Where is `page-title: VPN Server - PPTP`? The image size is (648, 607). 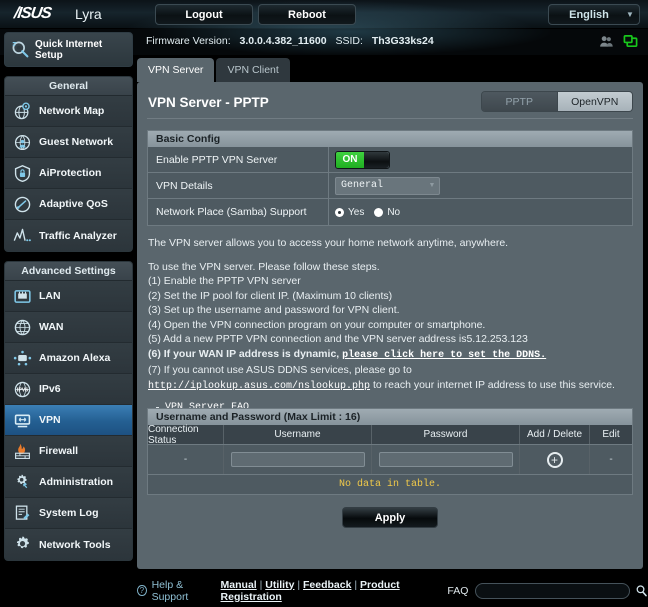 page-title: VPN Server - PPTP is located at coordinates (208, 102).